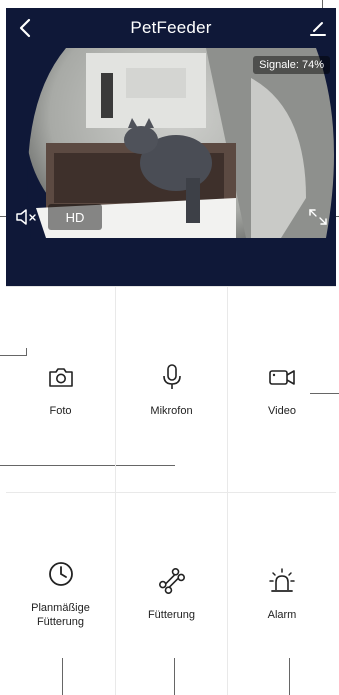  I want to click on video-camera-icon, so click(282, 377).